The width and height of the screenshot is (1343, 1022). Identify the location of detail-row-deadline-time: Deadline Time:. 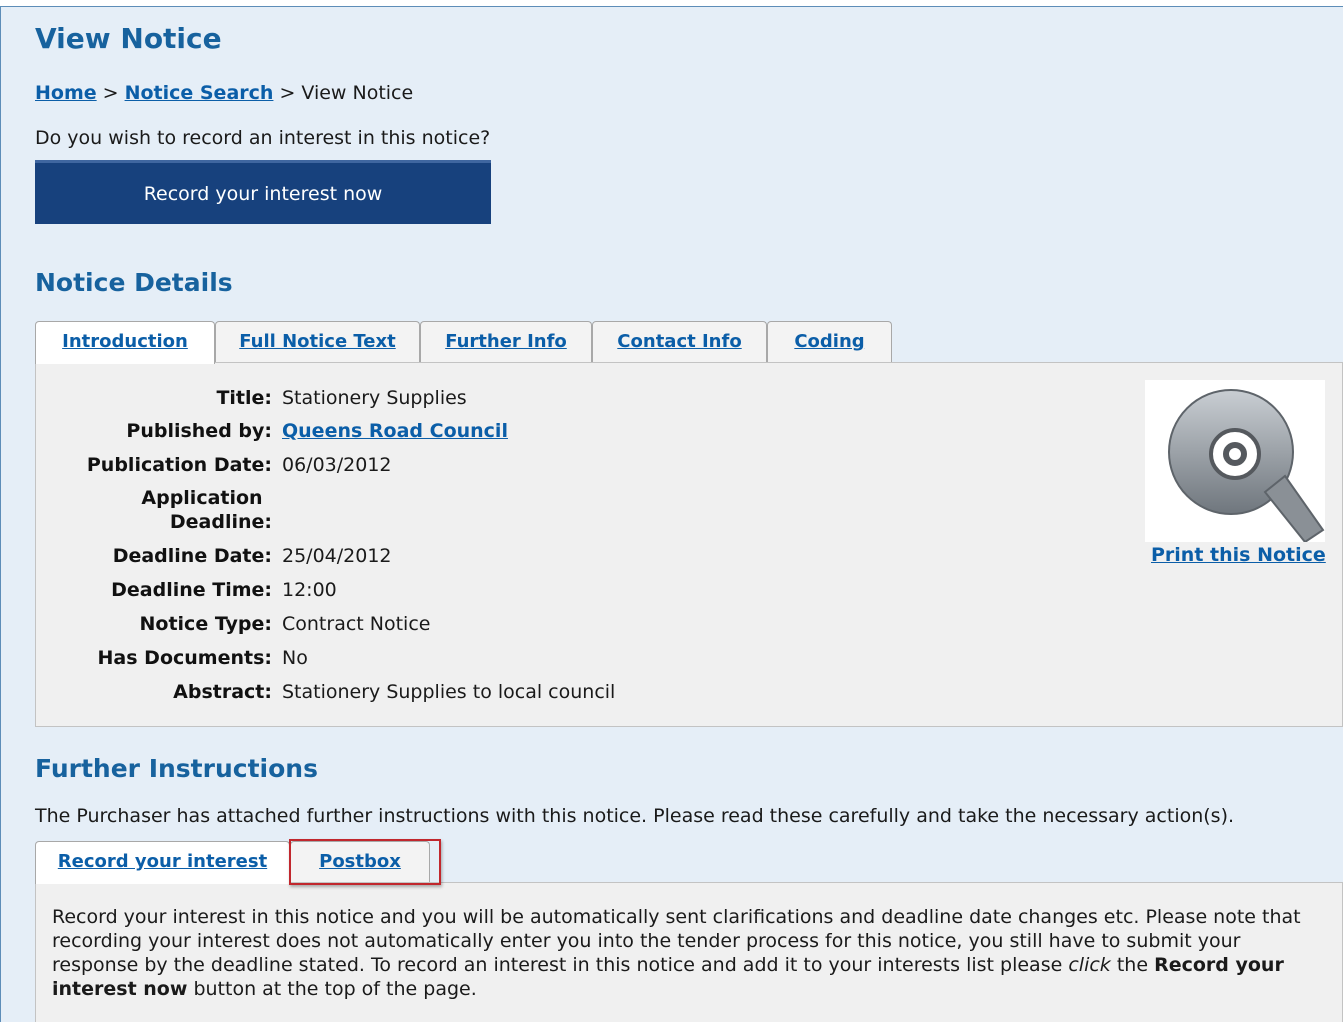
(142, 592).